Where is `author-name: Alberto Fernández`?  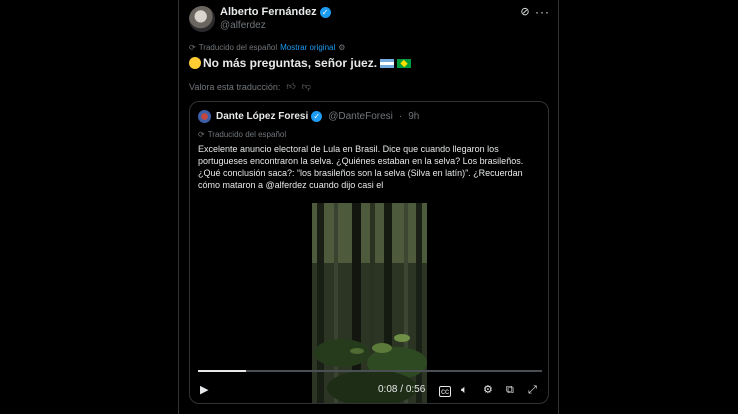 author-name: Alberto Fernández is located at coordinates (268, 12).